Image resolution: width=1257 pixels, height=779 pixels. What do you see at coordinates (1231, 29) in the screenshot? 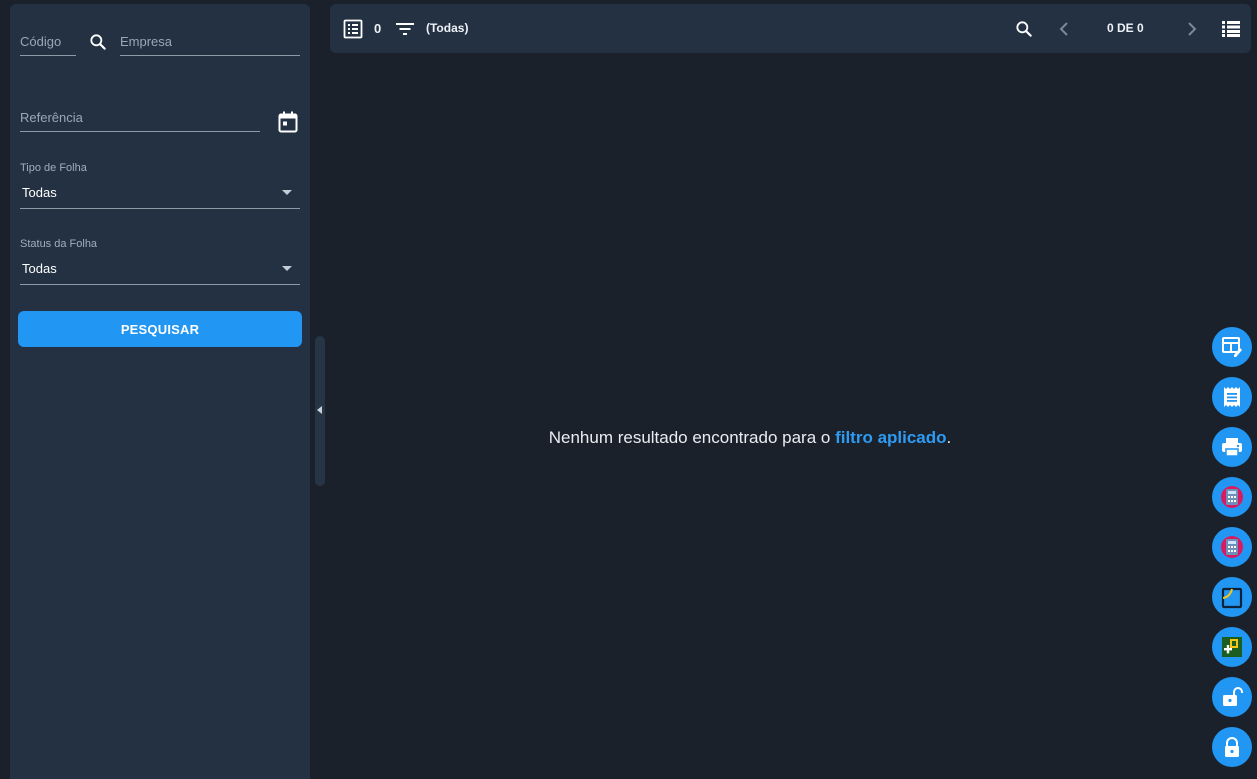
I see `list-view-icon` at bounding box center [1231, 29].